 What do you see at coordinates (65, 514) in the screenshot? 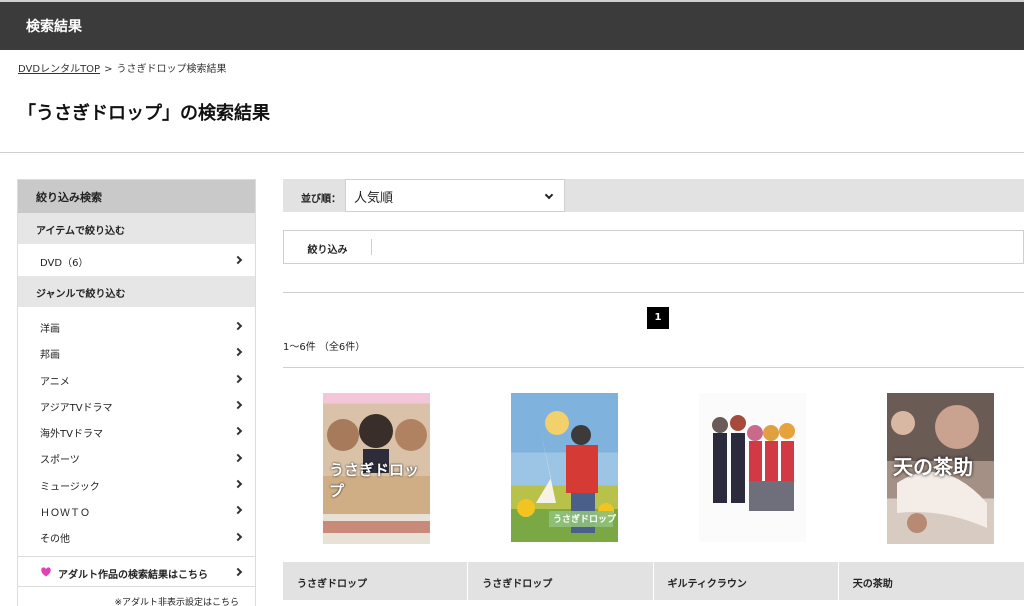
I see `sidebar-item-label: ＨＯＷＴＯ` at bounding box center [65, 514].